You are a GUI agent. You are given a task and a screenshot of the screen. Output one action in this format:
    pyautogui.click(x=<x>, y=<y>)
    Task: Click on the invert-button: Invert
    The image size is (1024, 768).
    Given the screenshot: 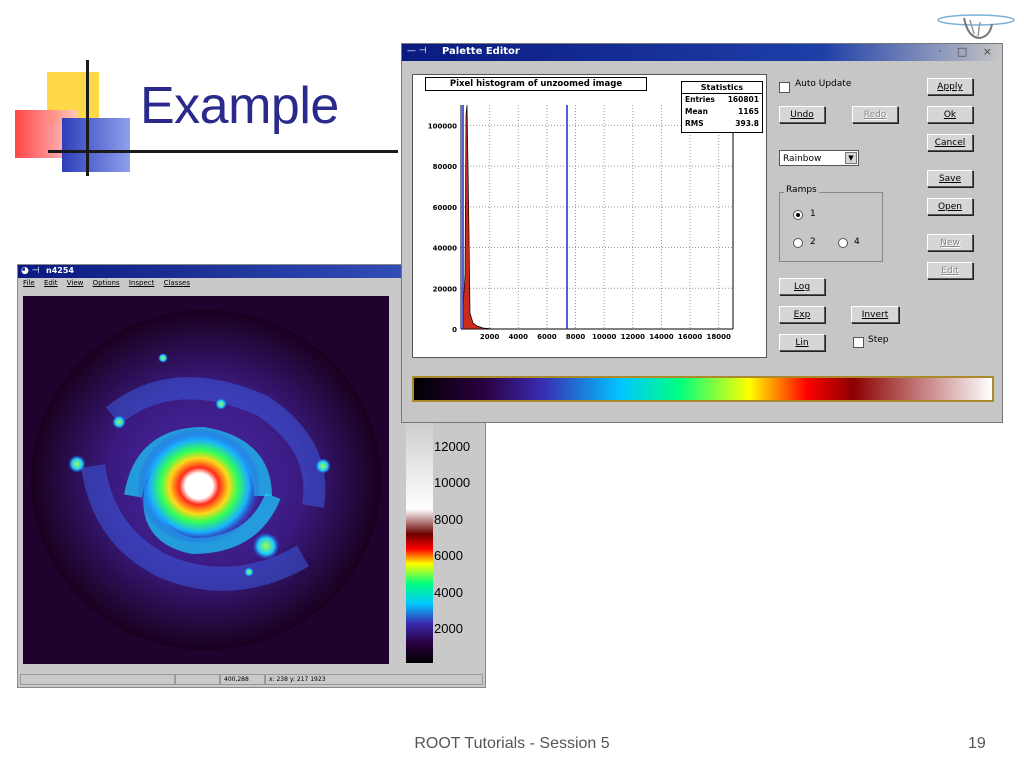 What is the action you would take?
    pyautogui.click(x=875, y=314)
    